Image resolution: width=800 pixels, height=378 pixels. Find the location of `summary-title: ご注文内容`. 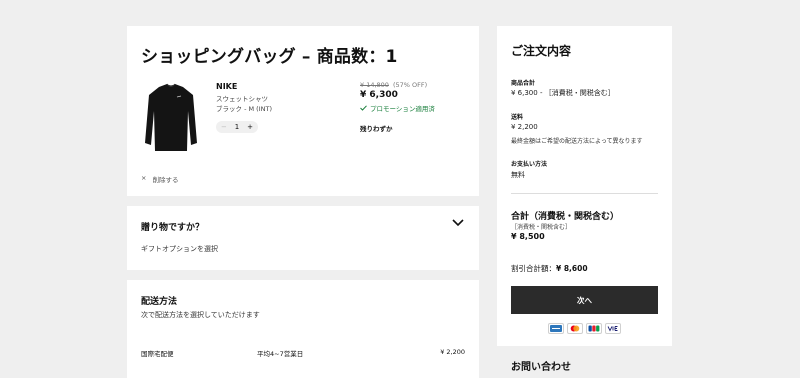

summary-title: ご注文内容 is located at coordinates (541, 51).